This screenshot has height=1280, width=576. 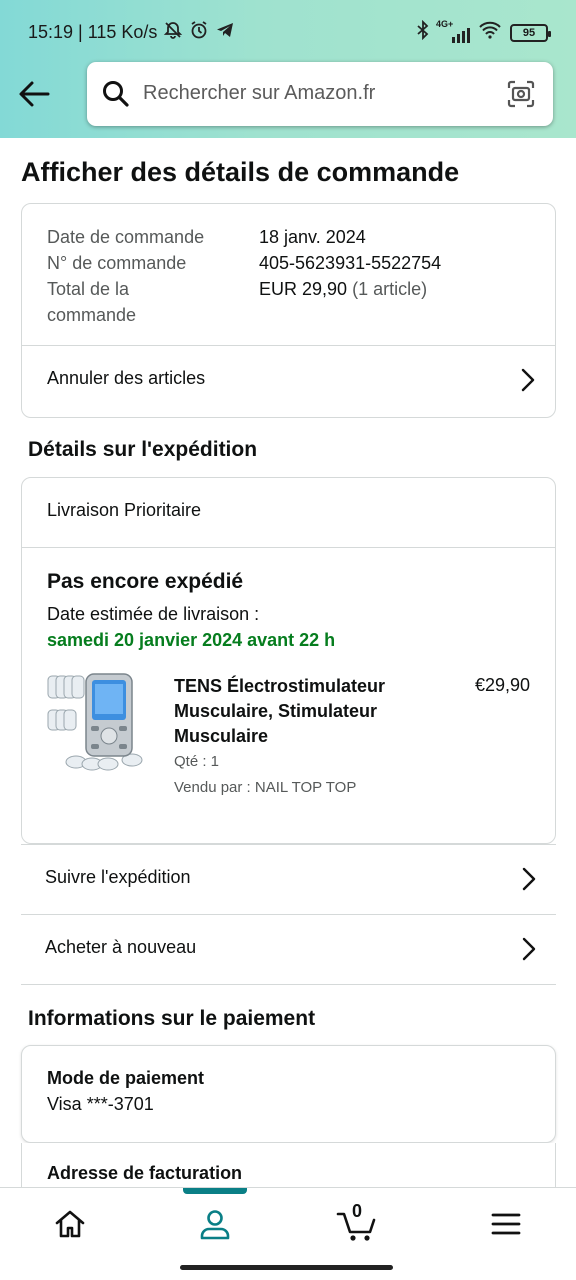 What do you see at coordinates (153, 614) in the screenshot?
I see `estimated-delivery-label: Date estimée de livraison :` at bounding box center [153, 614].